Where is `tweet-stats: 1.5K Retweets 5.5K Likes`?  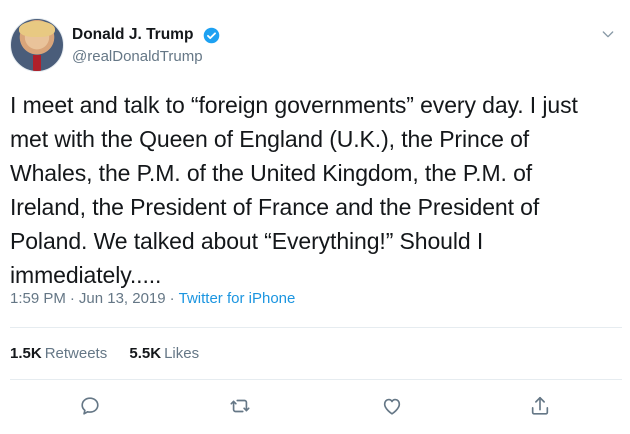 tweet-stats: 1.5K Retweets 5.5K Likes is located at coordinates (113, 353).